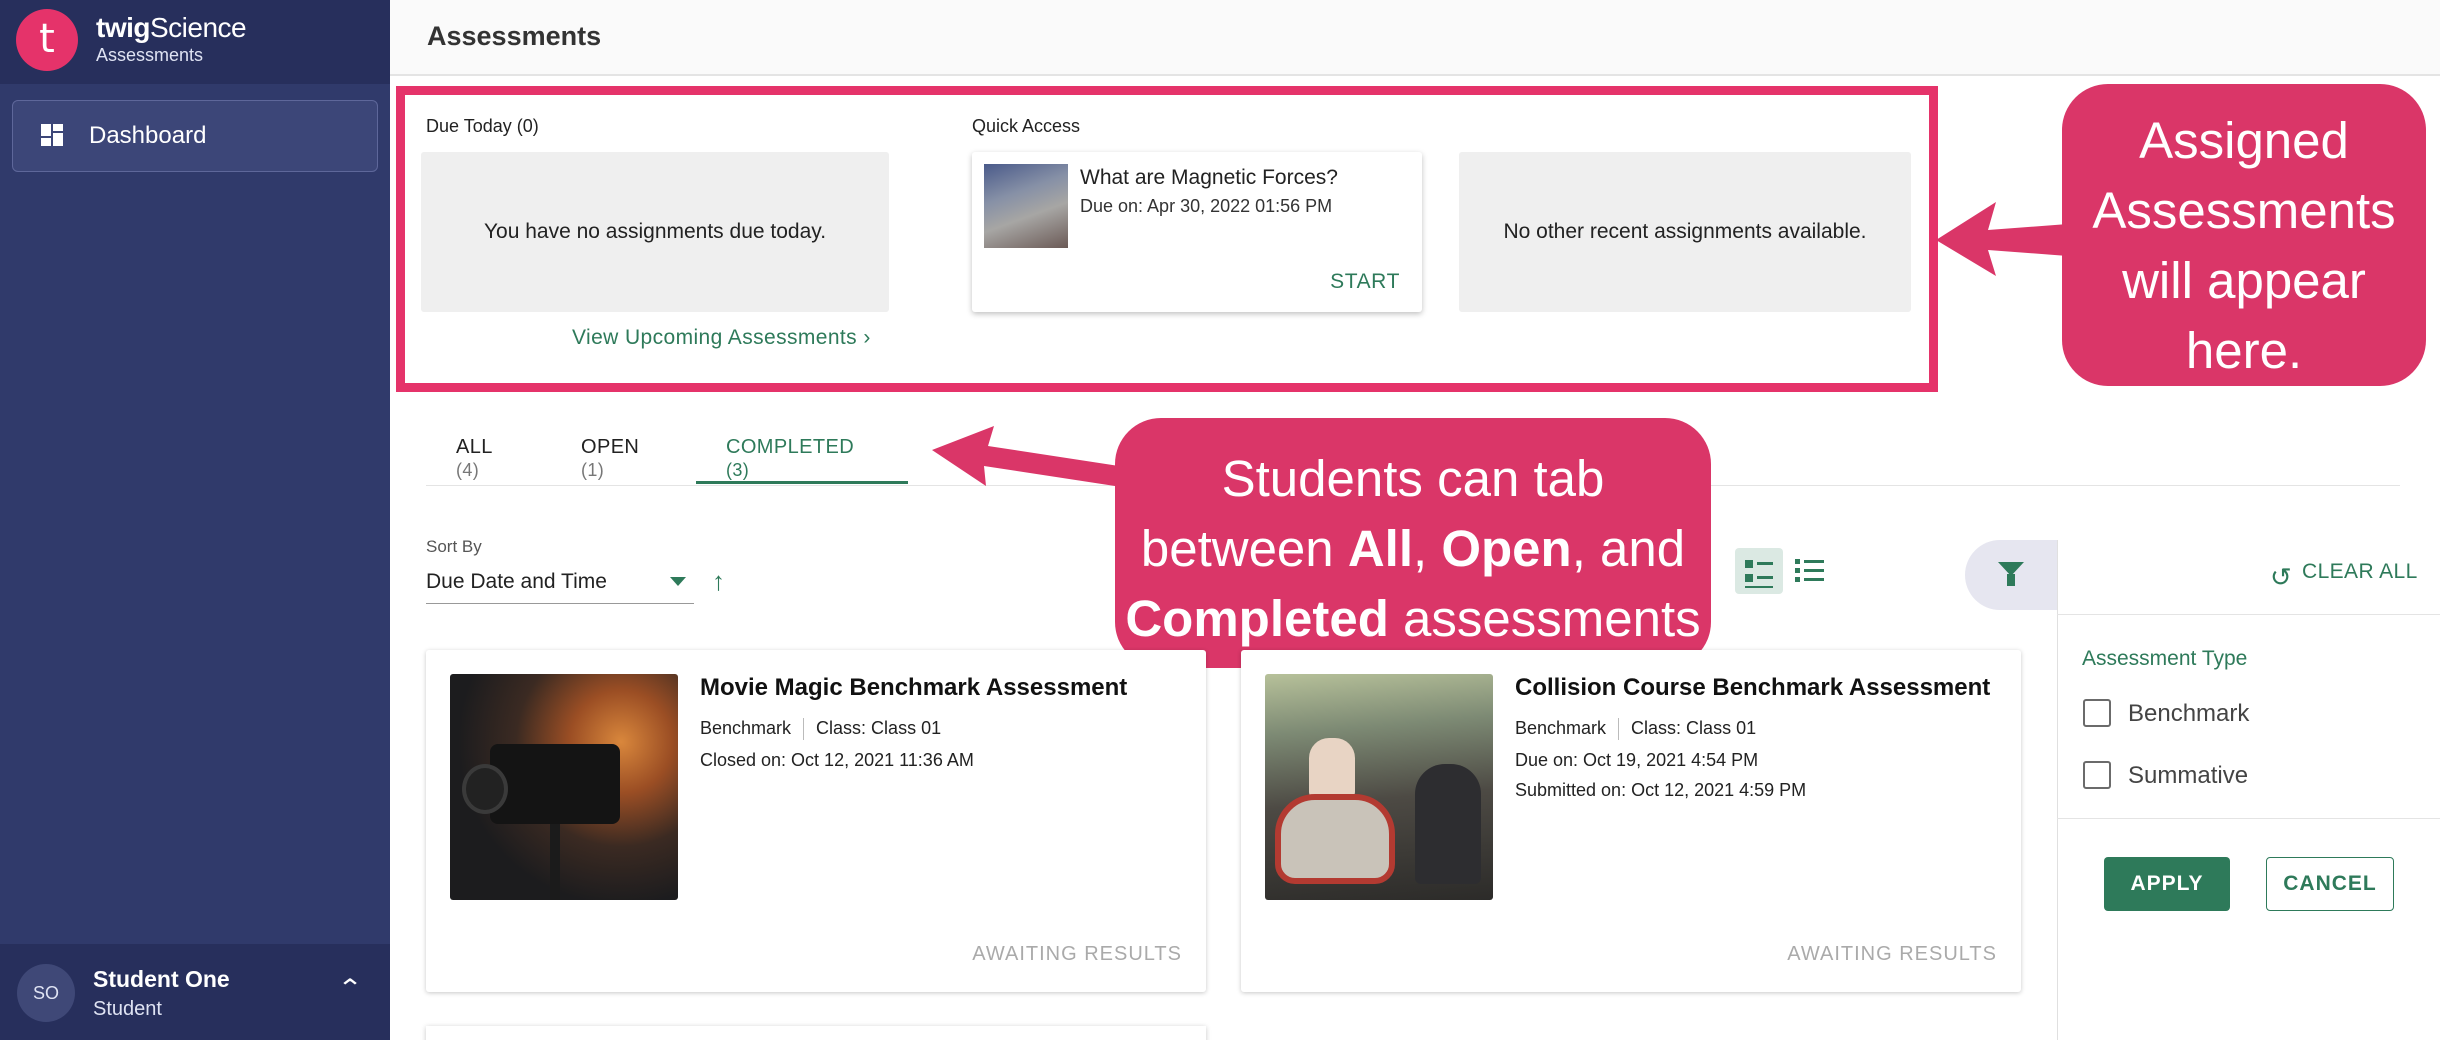  I want to click on view-upcoming-link: View Upcoming Assessments ›, so click(721, 338).